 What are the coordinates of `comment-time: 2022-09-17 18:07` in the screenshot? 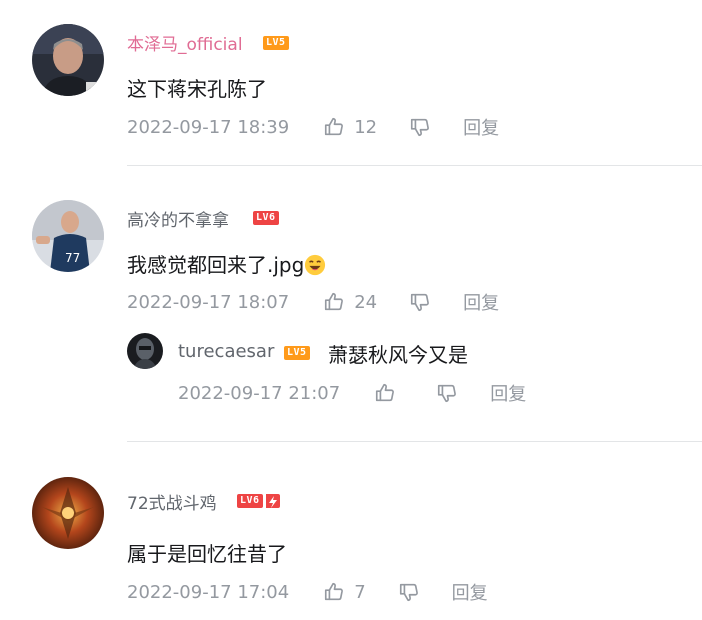 It's located at (208, 302).